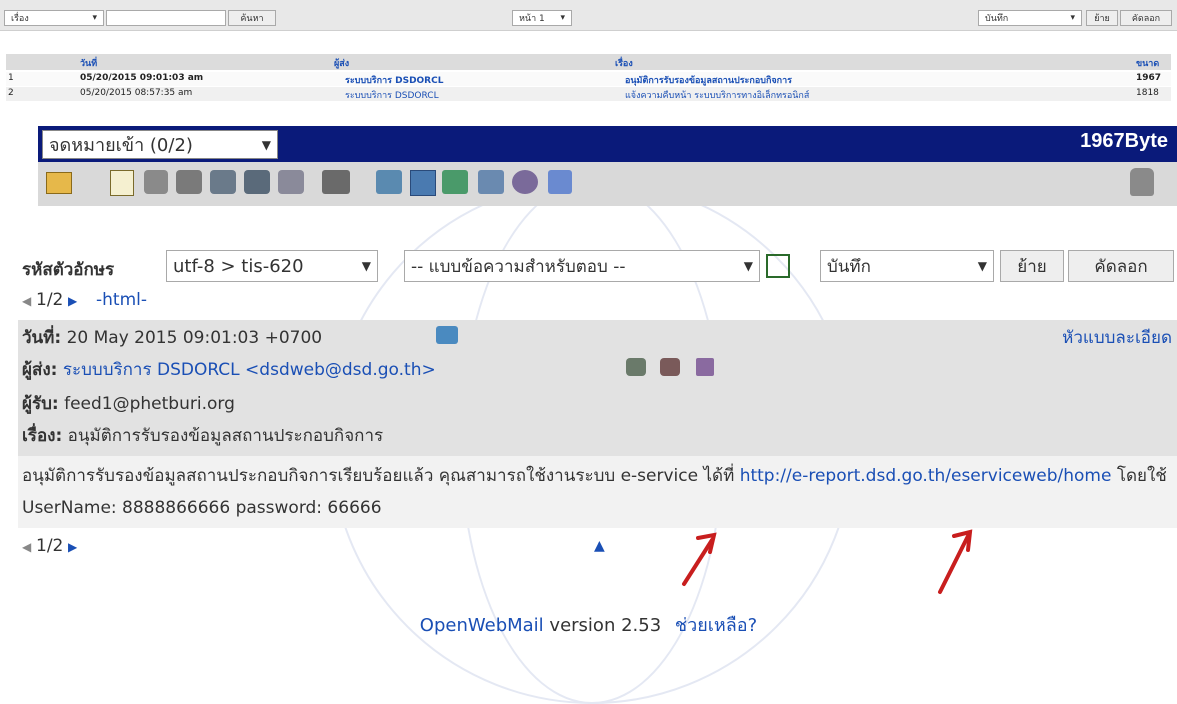 Image resolution: width=1177 pixels, height=704 pixels. I want to click on footer: OpenWebMail version 2.53 ช่วยเหลือ?, so click(588, 624).